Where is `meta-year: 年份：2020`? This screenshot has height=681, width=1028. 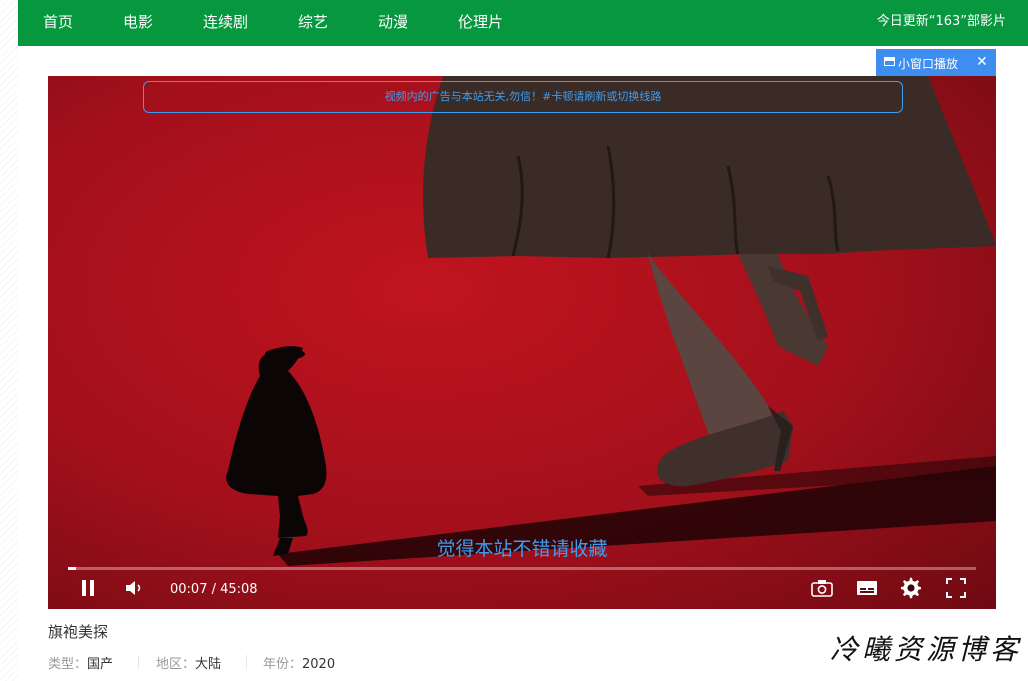 meta-year: 年份：2020 is located at coordinates (299, 662).